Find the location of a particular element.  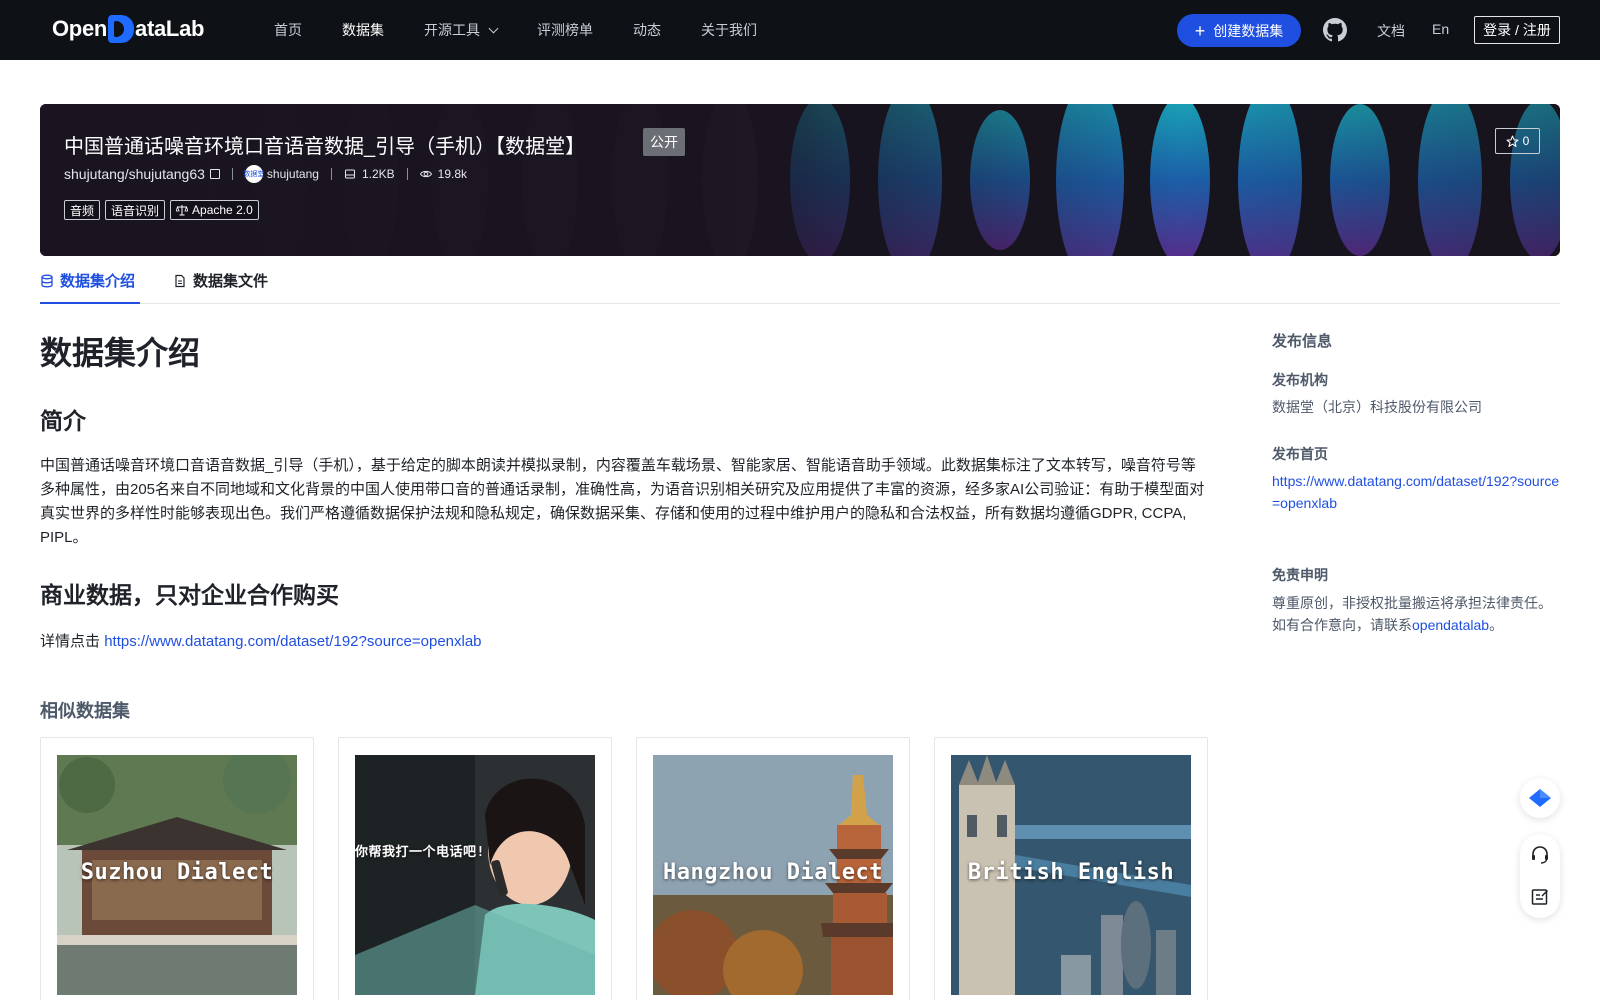

dataset-tabs: 数据集介绍 数据集文件 is located at coordinates (800, 281).